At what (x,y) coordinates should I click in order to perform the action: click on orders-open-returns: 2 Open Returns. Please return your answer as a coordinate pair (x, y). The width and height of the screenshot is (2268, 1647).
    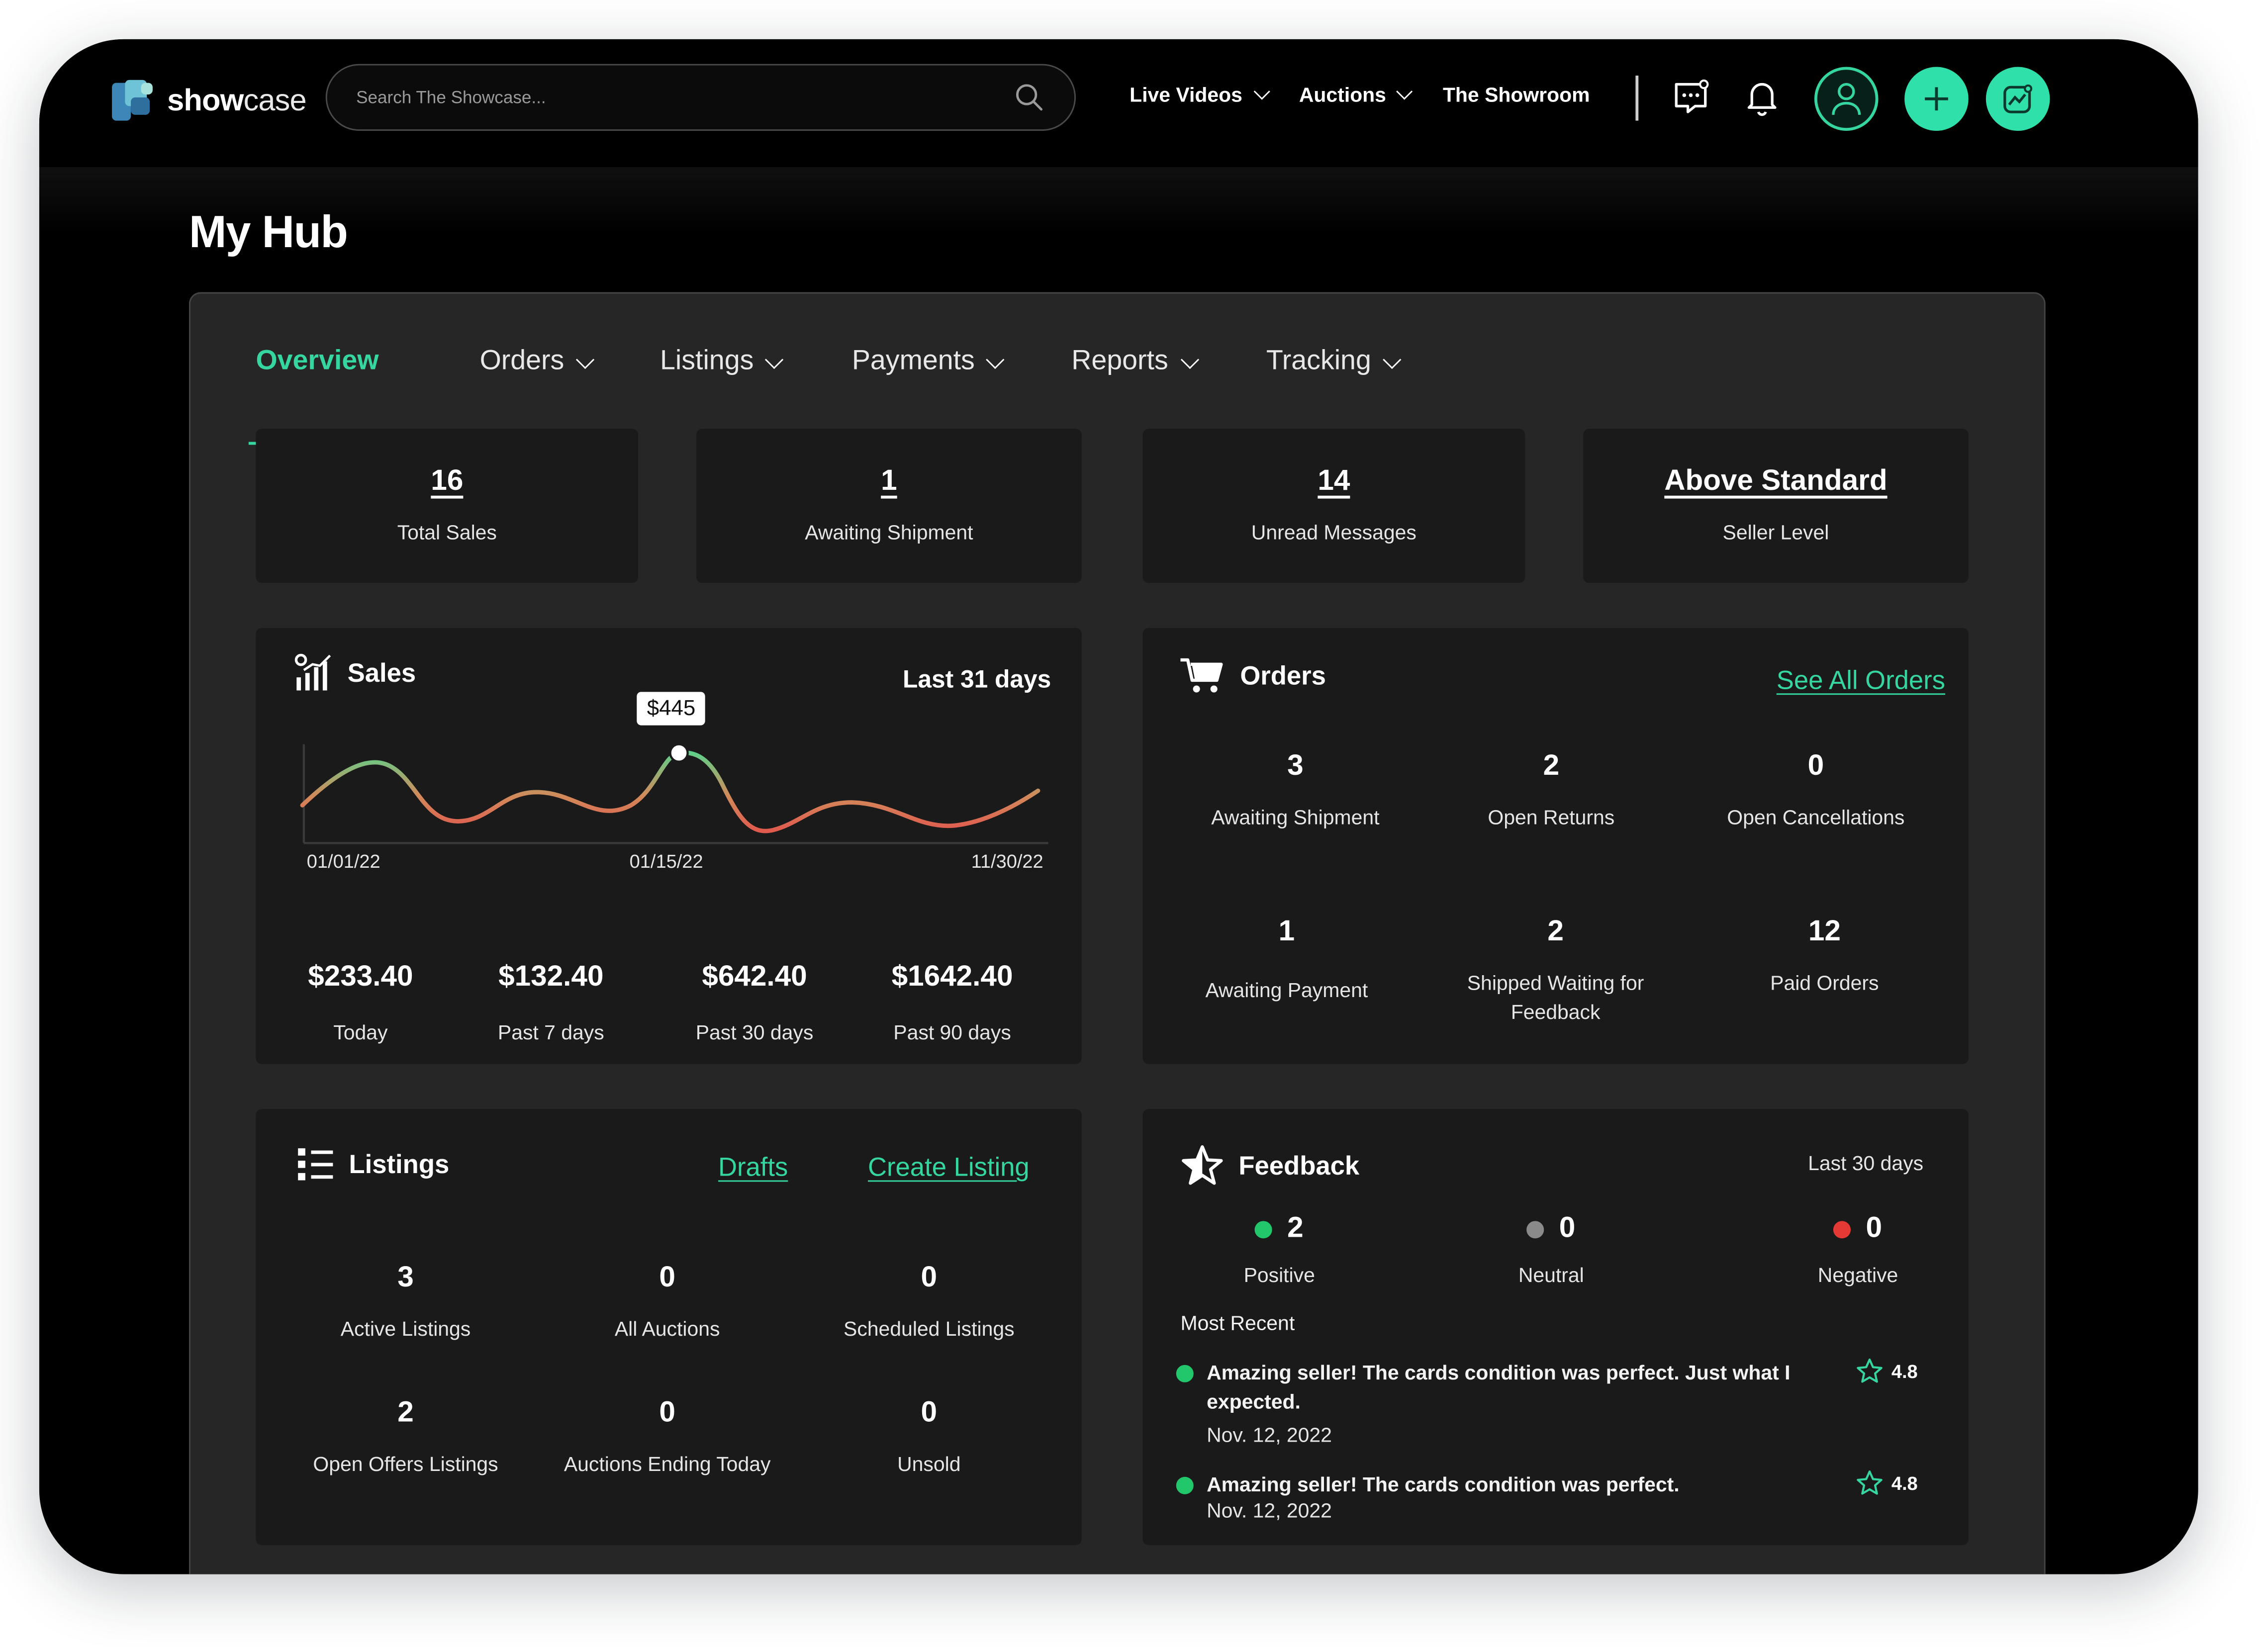
    Looking at the image, I should click on (1551, 790).